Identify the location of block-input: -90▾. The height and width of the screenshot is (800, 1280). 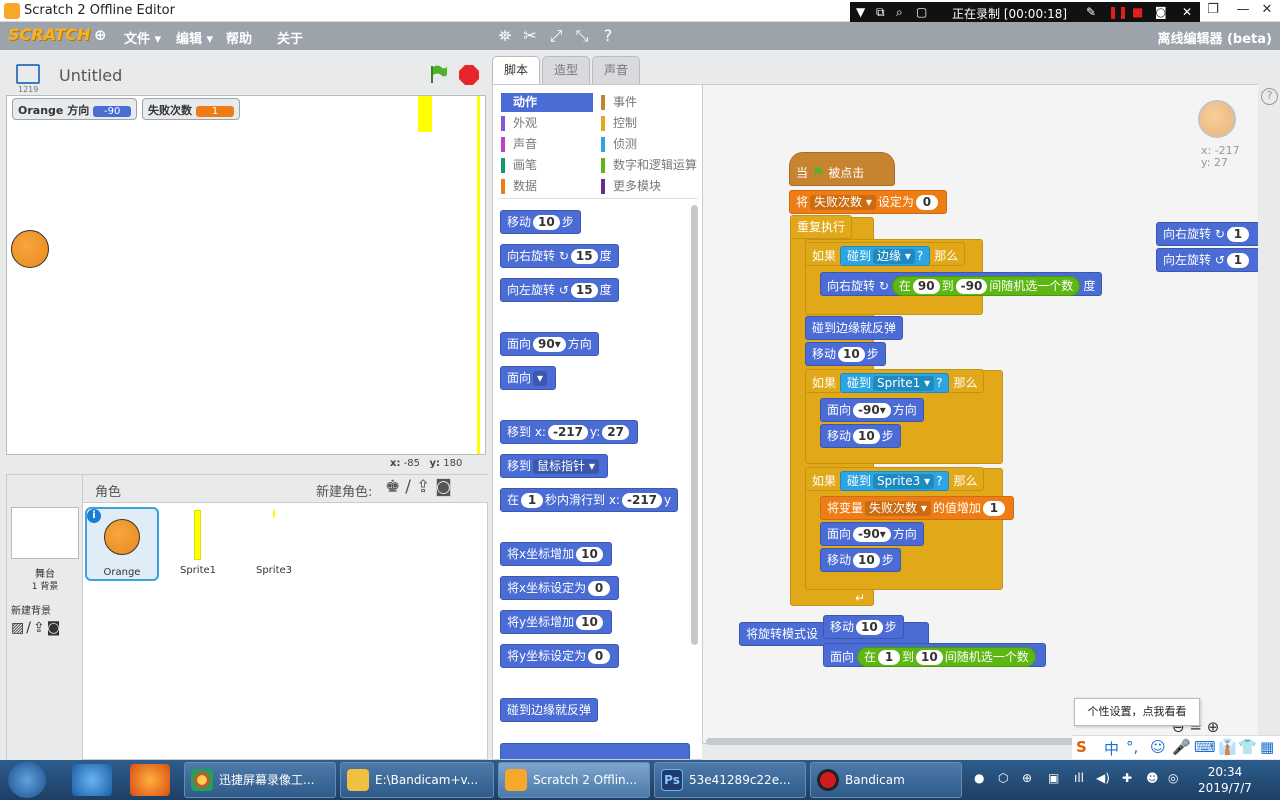
(872, 410).